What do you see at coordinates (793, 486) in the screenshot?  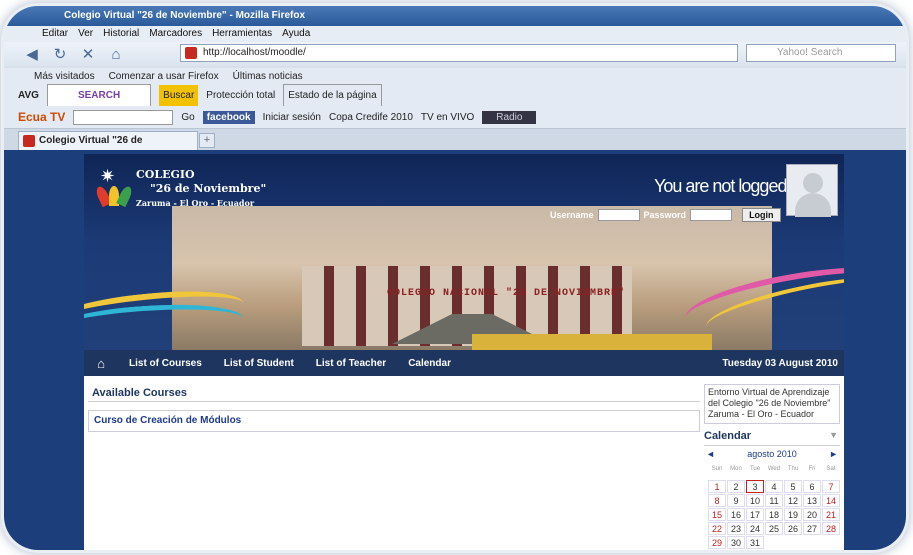 I see `calendar-day: 5` at bounding box center [793, 486].